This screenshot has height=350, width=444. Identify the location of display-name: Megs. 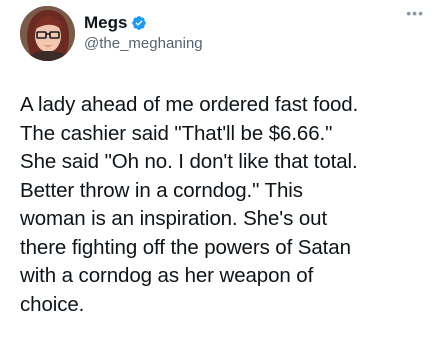
(105, 23).